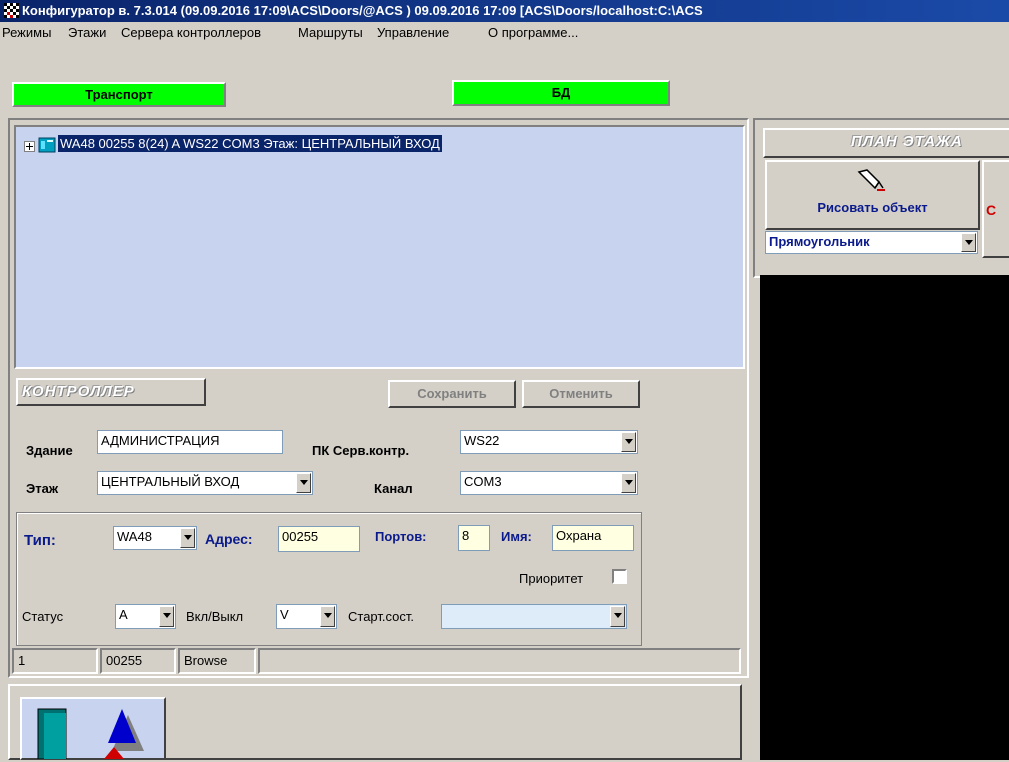 The width and height of the screenshot is (1009, 762). I want to click on floor-label: Этаж, so click(42, 488).